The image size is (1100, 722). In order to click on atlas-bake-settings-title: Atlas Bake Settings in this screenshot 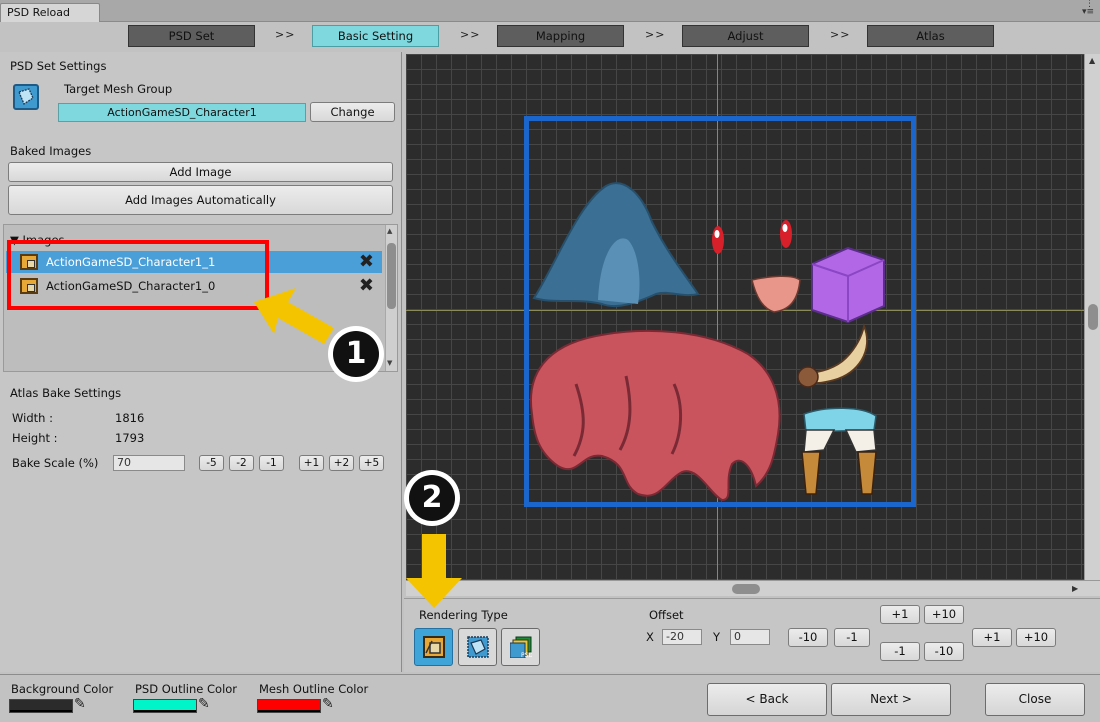, I will do `click(66, 393)`.